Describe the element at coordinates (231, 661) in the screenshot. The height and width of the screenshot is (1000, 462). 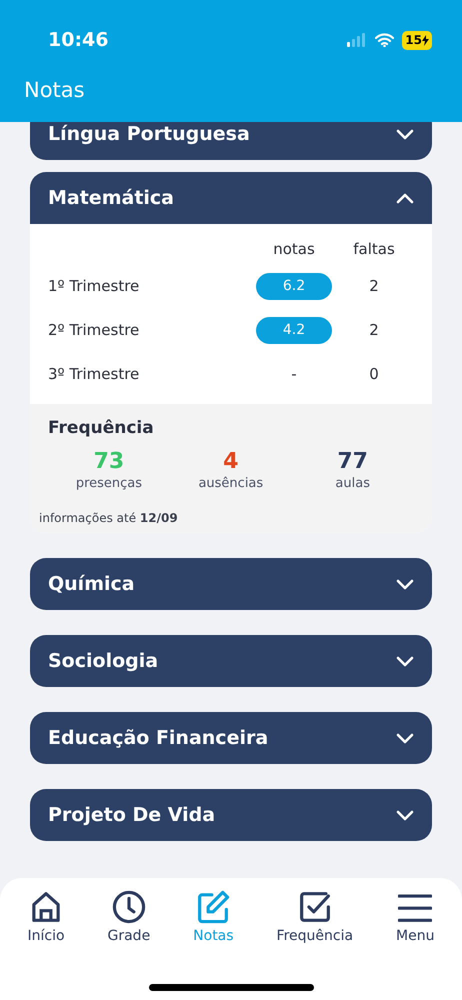
I see `subject-header: Sociologia` at that location.